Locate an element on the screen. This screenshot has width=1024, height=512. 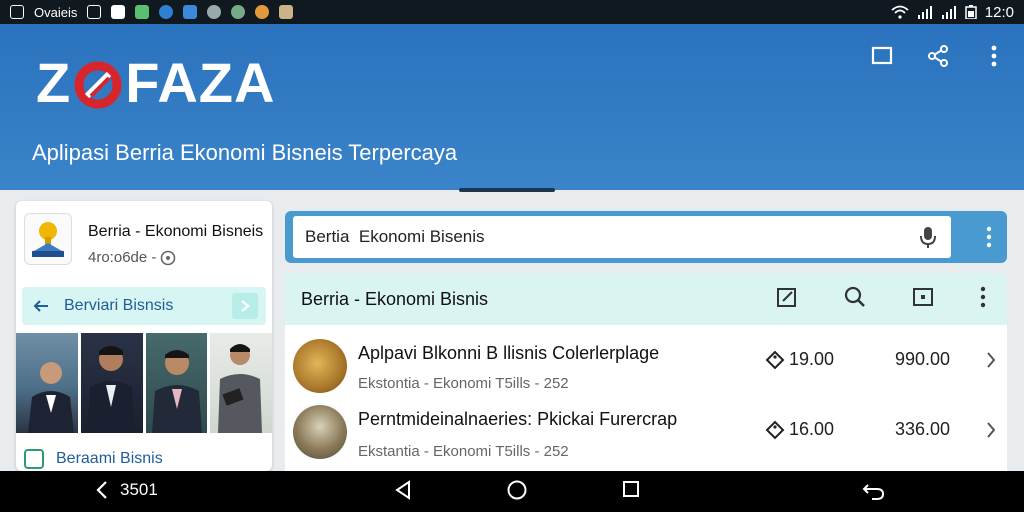
pin-icon is located at coordinates (238, 12).